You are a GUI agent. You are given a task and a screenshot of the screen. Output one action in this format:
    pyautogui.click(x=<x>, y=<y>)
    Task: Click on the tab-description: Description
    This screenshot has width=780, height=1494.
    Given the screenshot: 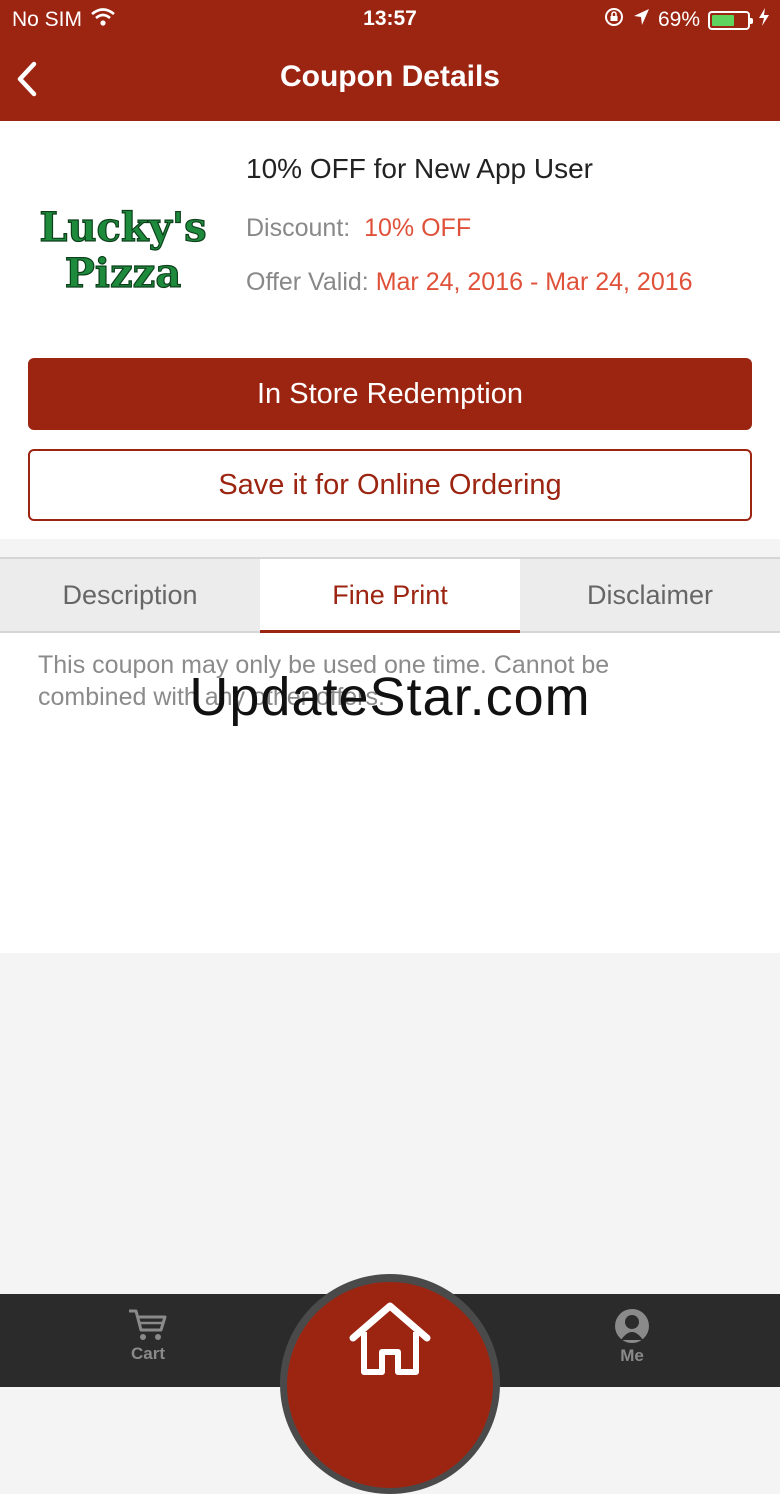 What is the action you would take?
    pyautogui.click(x=130, y=595)
    